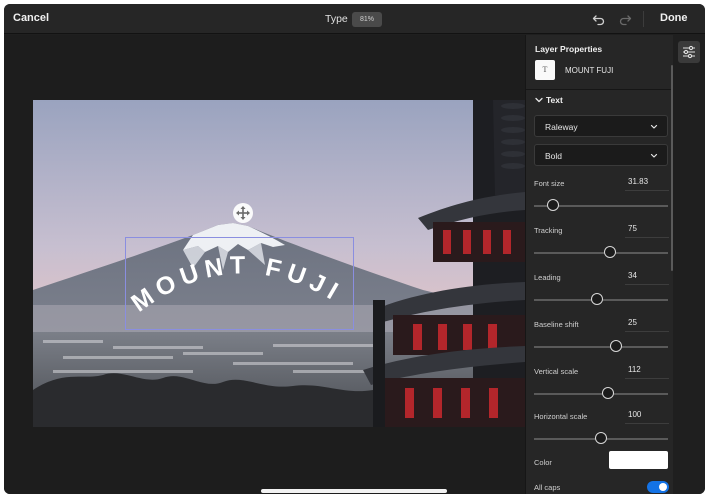 The height and width of the screenshot is (498, 709). I want to click on vertical-scale-control: Vertical scale 112, so click(600, 387).